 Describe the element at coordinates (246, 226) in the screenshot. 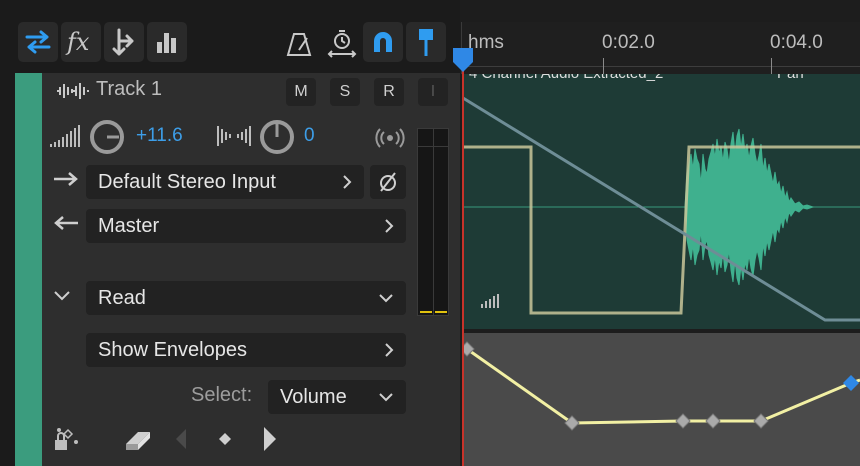

I see `output-dropdown: Master` at that location.